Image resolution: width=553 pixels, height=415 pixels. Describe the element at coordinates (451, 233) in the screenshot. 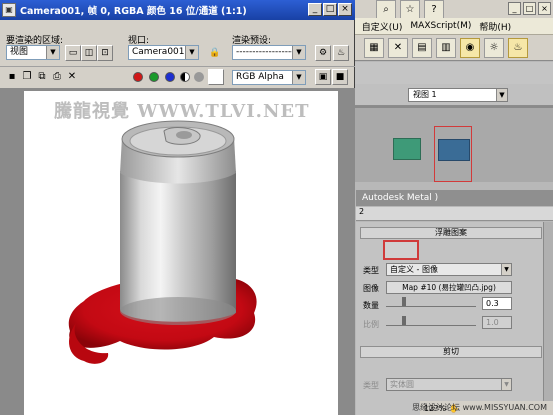

I see `bump-rollout-header: 浮雕图案` at that location.